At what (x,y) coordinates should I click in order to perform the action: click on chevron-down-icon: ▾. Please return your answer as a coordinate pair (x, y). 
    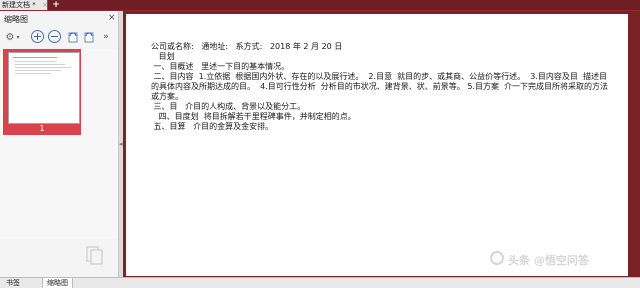
    Looking at the image, I should click on (18, 37).